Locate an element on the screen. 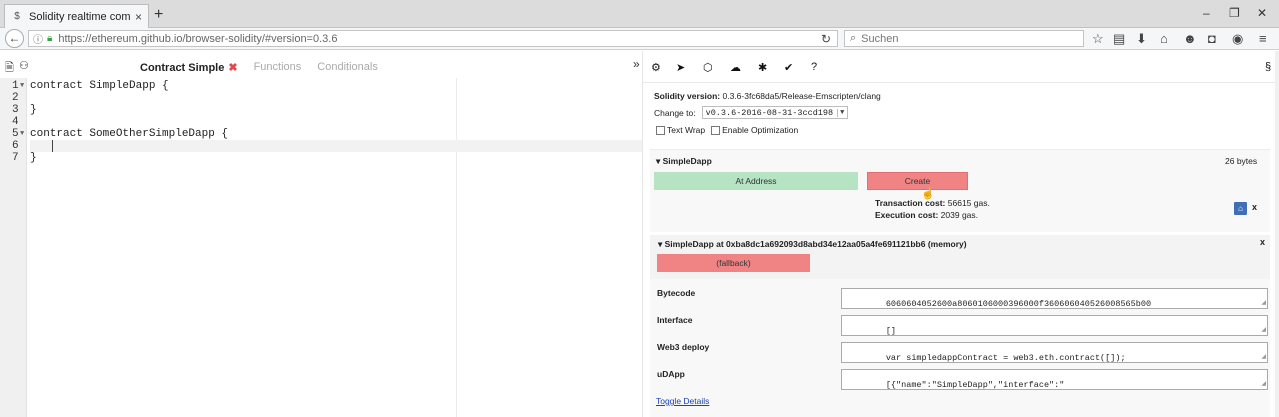  search-box: ⌕ is located at coordinates (964, 38).